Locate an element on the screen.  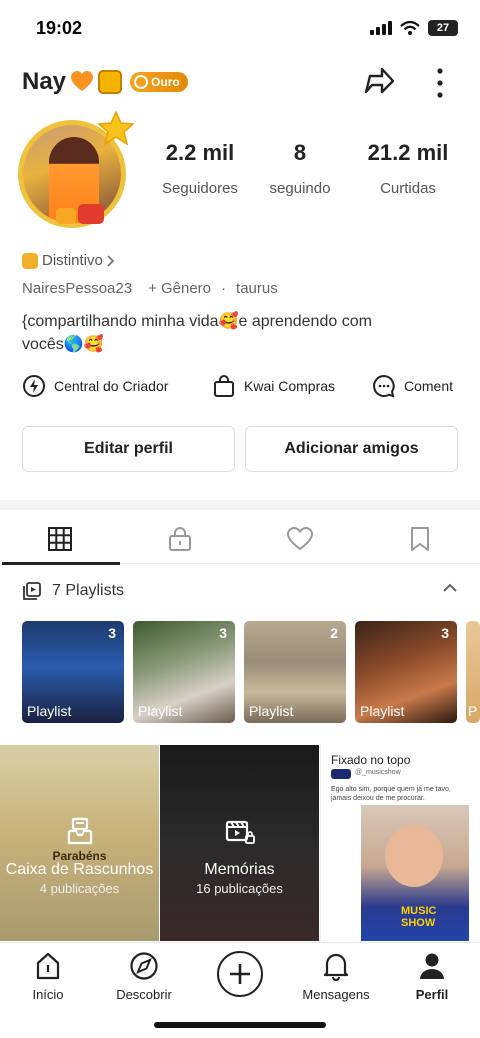
playlist-icon is located at coordinates (32, 591).